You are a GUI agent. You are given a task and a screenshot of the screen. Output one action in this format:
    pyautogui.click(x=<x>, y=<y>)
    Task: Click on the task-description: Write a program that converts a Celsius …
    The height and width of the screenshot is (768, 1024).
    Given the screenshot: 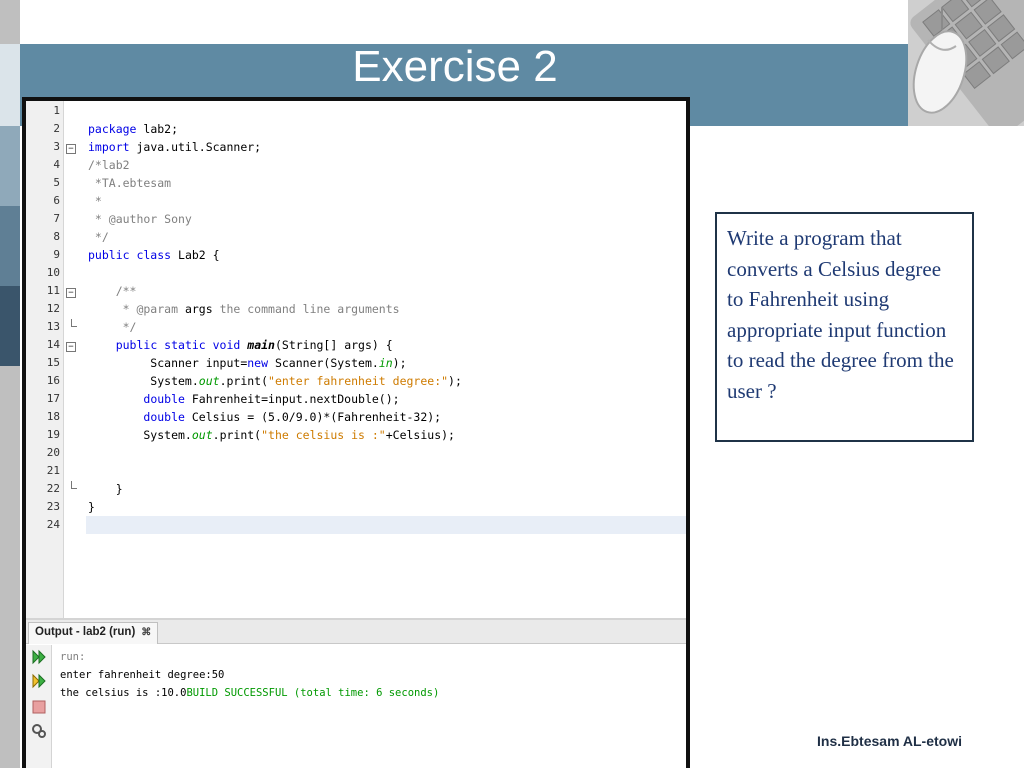 What is the action you would take?
    pyautogui.click(x=840, y=314)
    